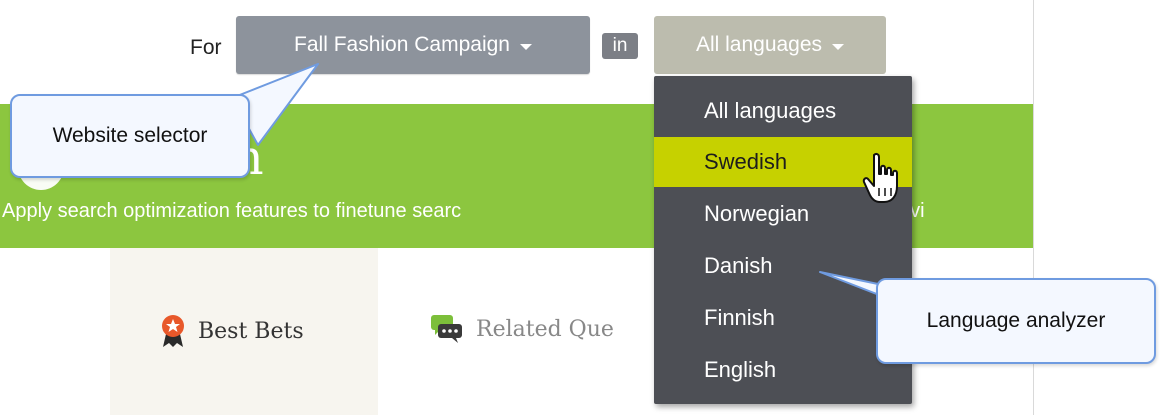 Image resolution: width=1172 pixels, height=415 pixels. I want to click on language-analyzer-callout-text: Language analyzer, so click(1016, 320).